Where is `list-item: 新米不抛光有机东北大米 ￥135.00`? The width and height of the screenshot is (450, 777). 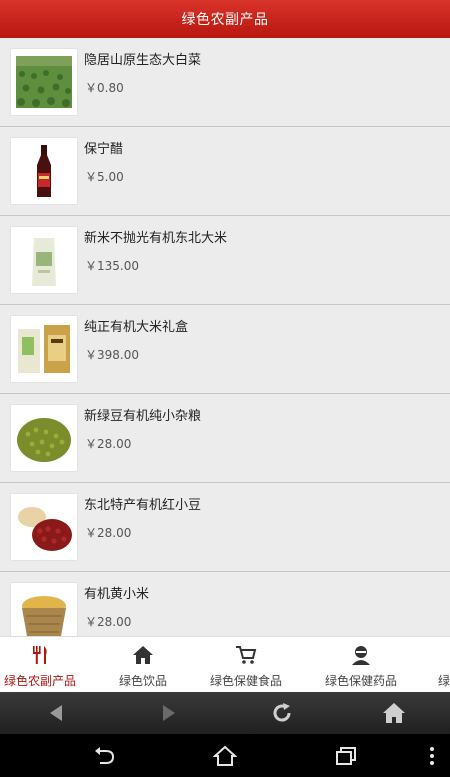
list-item: 新米不抛光有机东北大米 ￥135.00 is located at coordinates (225, 260).